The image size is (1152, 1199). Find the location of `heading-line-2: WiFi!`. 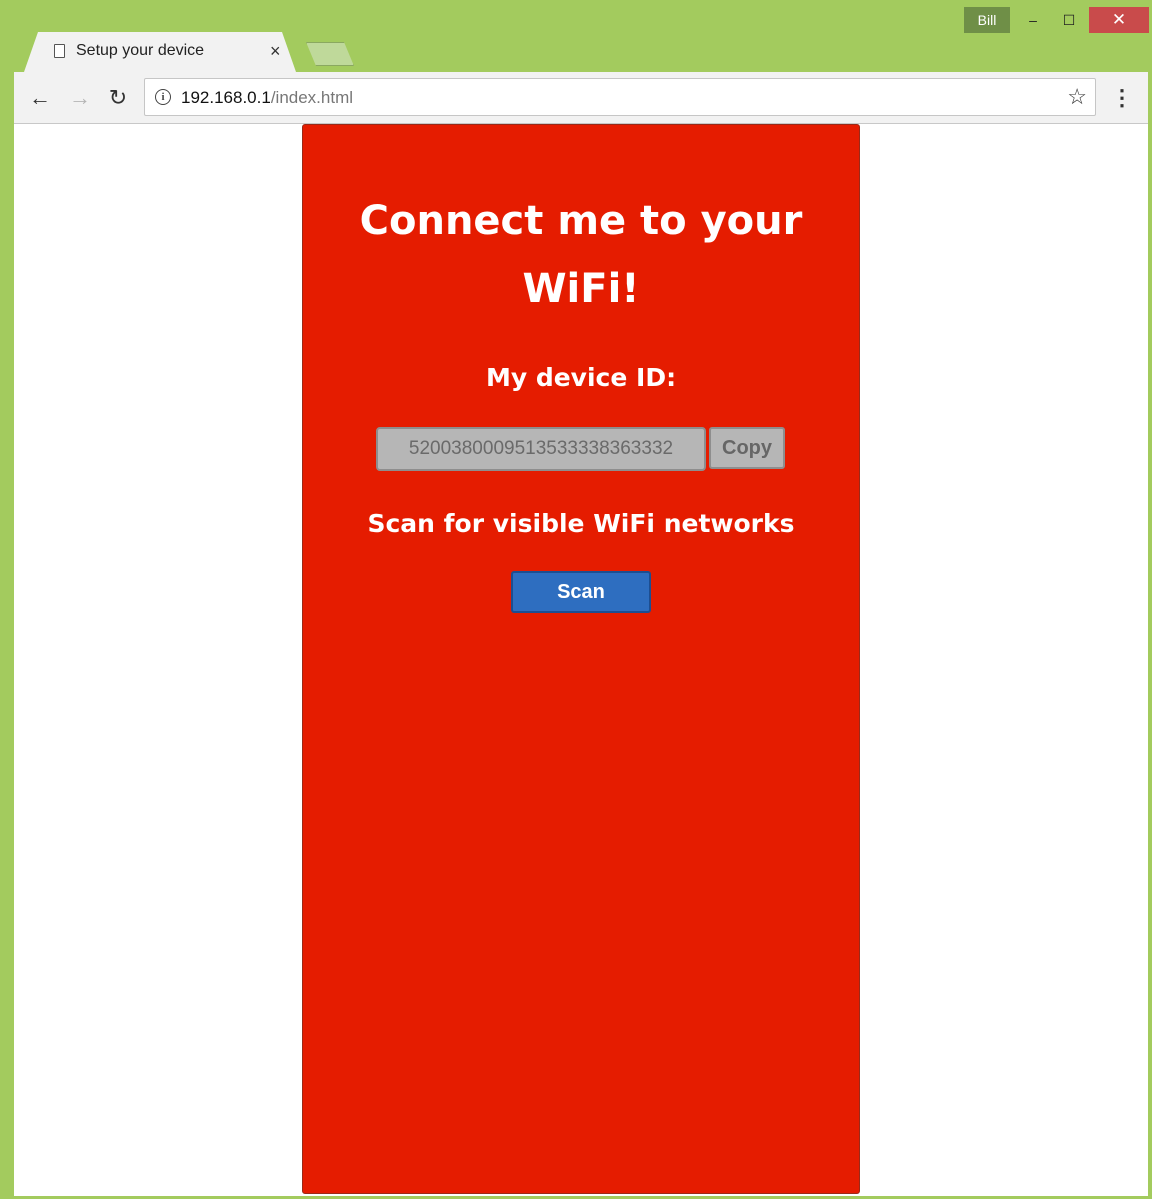

heading-line-2: WiFi! is located at coordinates (581, 289).